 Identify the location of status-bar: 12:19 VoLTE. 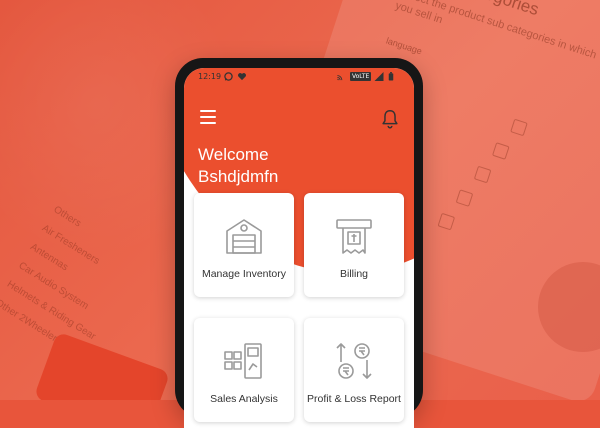
(299, 77).